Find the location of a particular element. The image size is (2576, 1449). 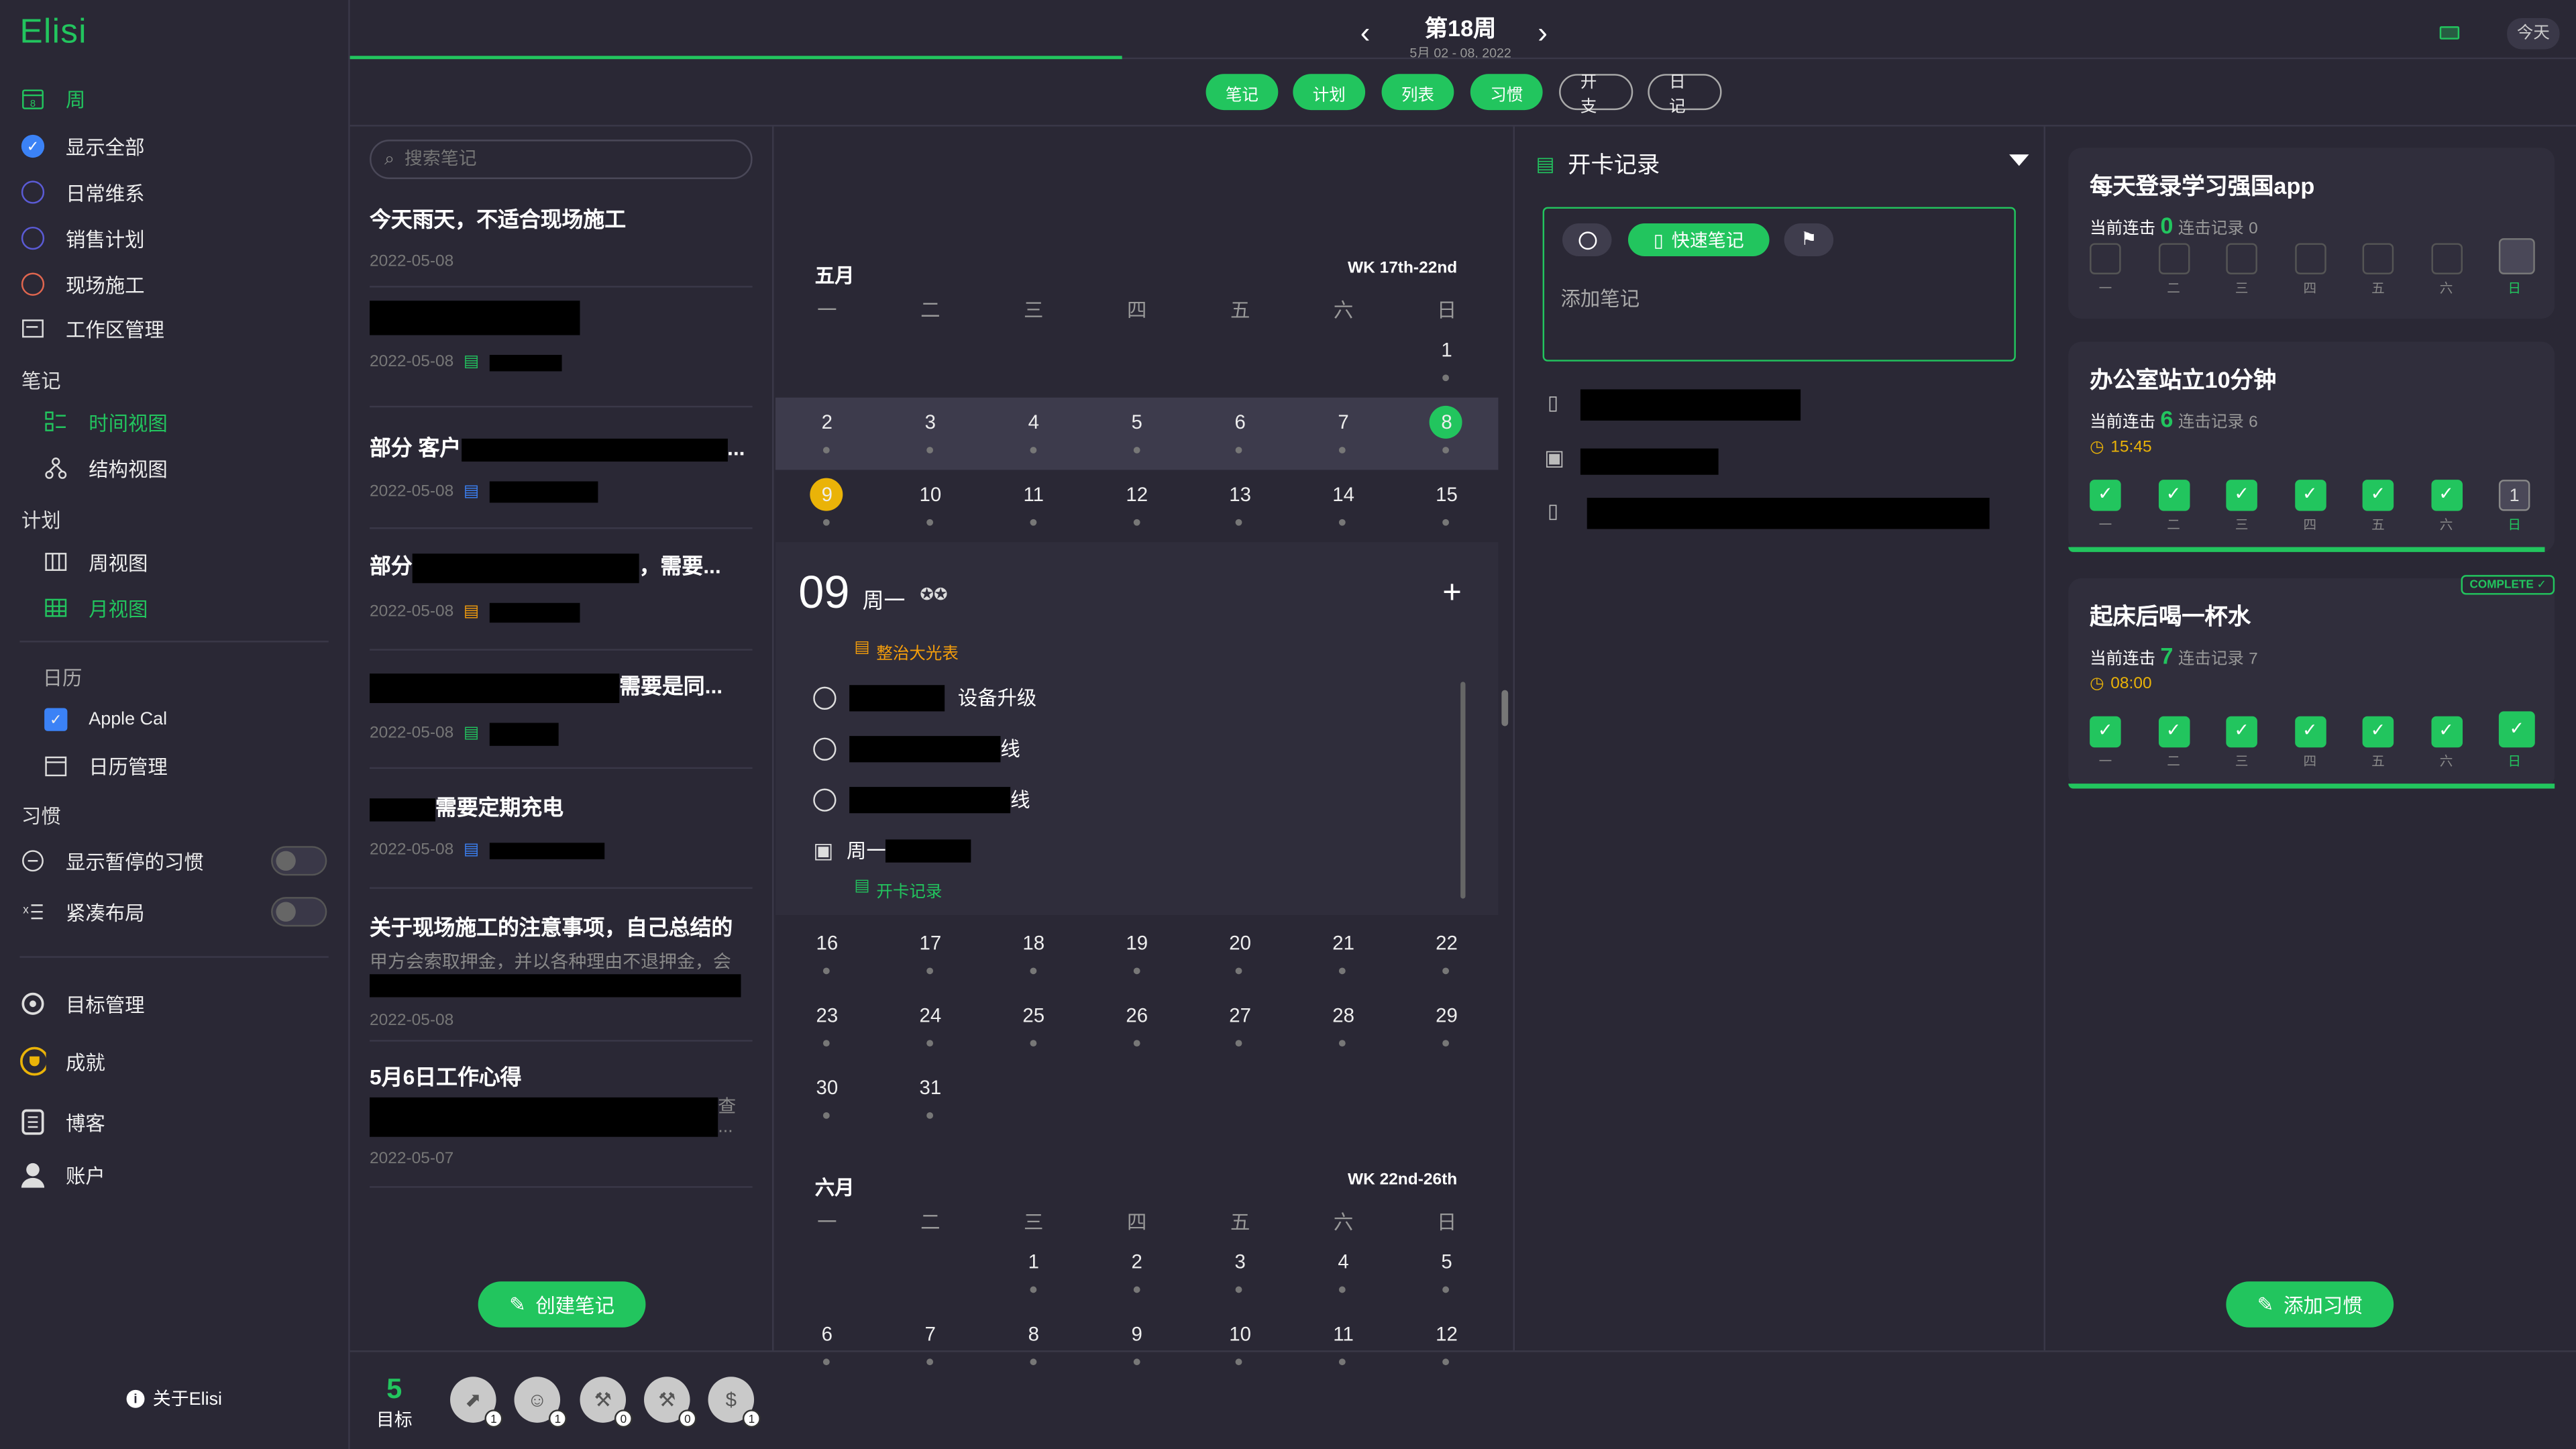

filter-show-all: ✓ 显示全部 is located at coordinates (82, 145).